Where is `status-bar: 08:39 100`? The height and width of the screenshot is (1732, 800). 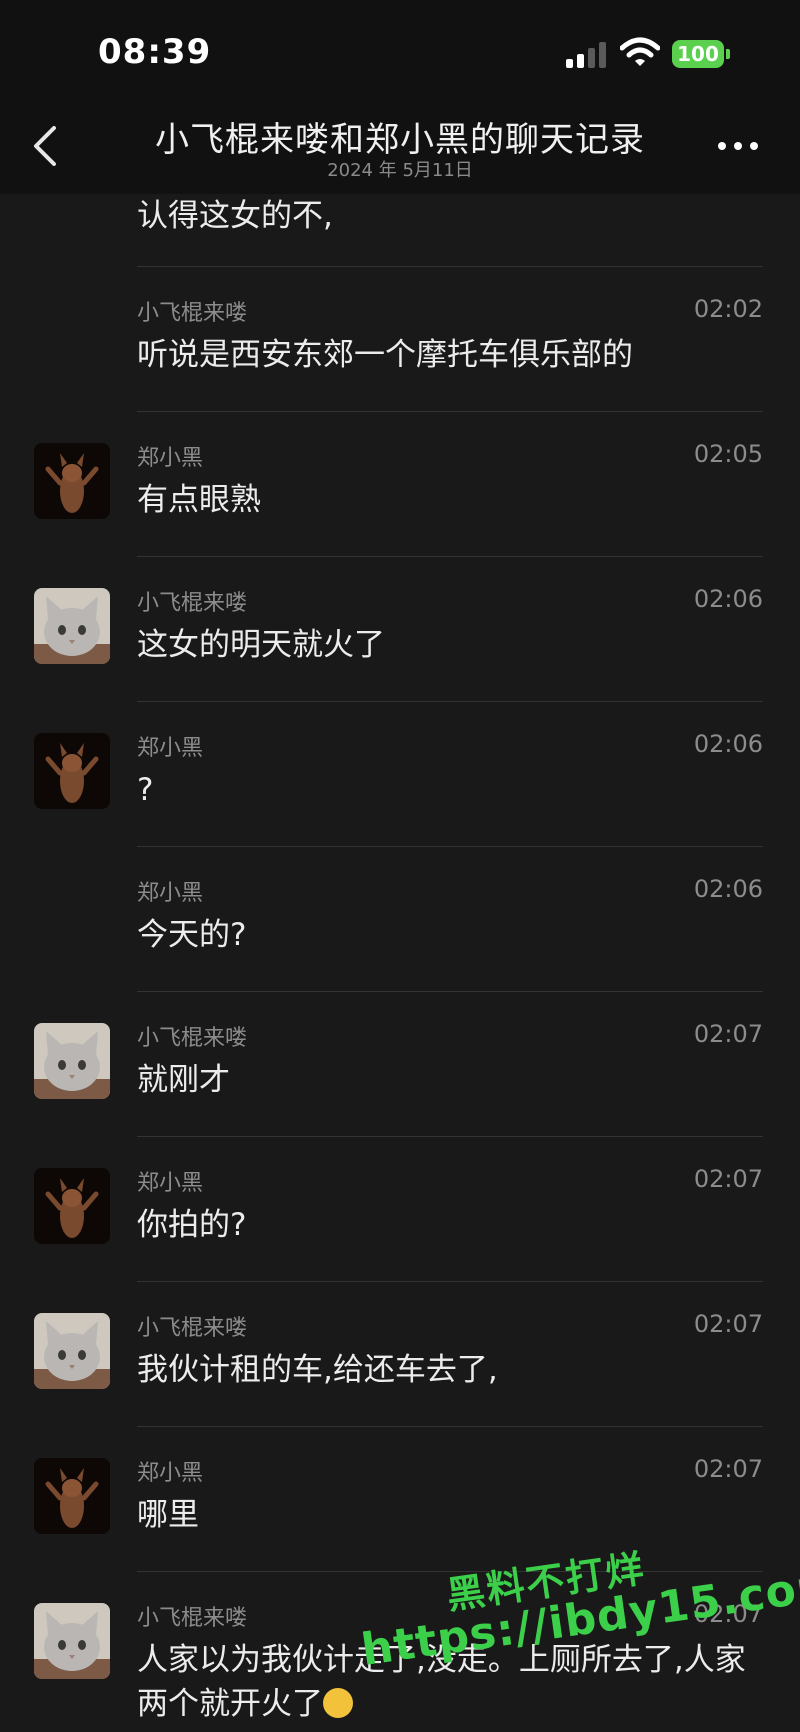
status-bar: 08:39 100 is located at coordinates (400, 50).